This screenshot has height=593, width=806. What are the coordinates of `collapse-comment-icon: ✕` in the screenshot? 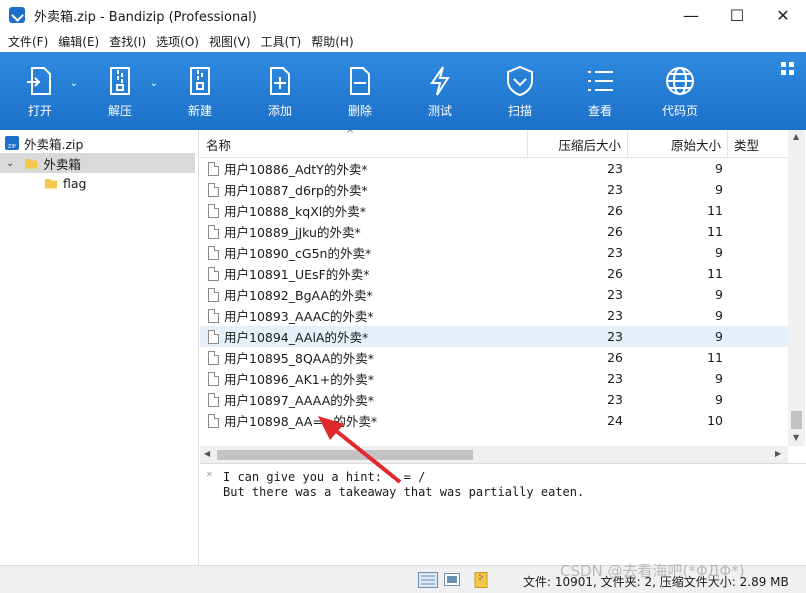 It's located at (209, 474).